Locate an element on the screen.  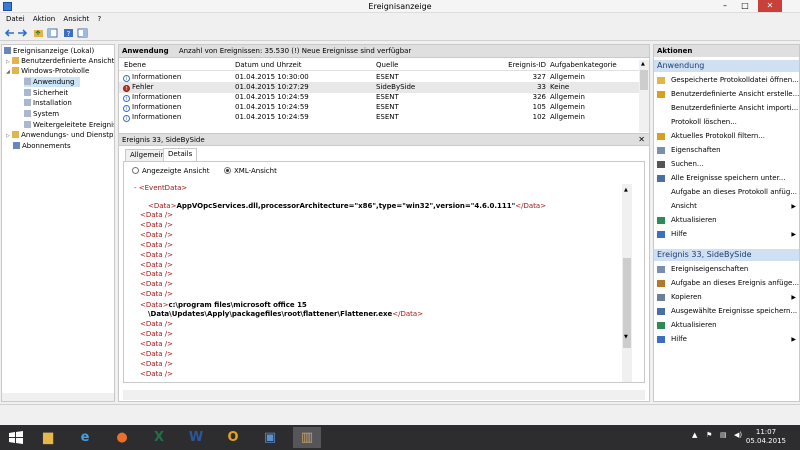
tree-item-system: System is located at coordinates (41, 114).